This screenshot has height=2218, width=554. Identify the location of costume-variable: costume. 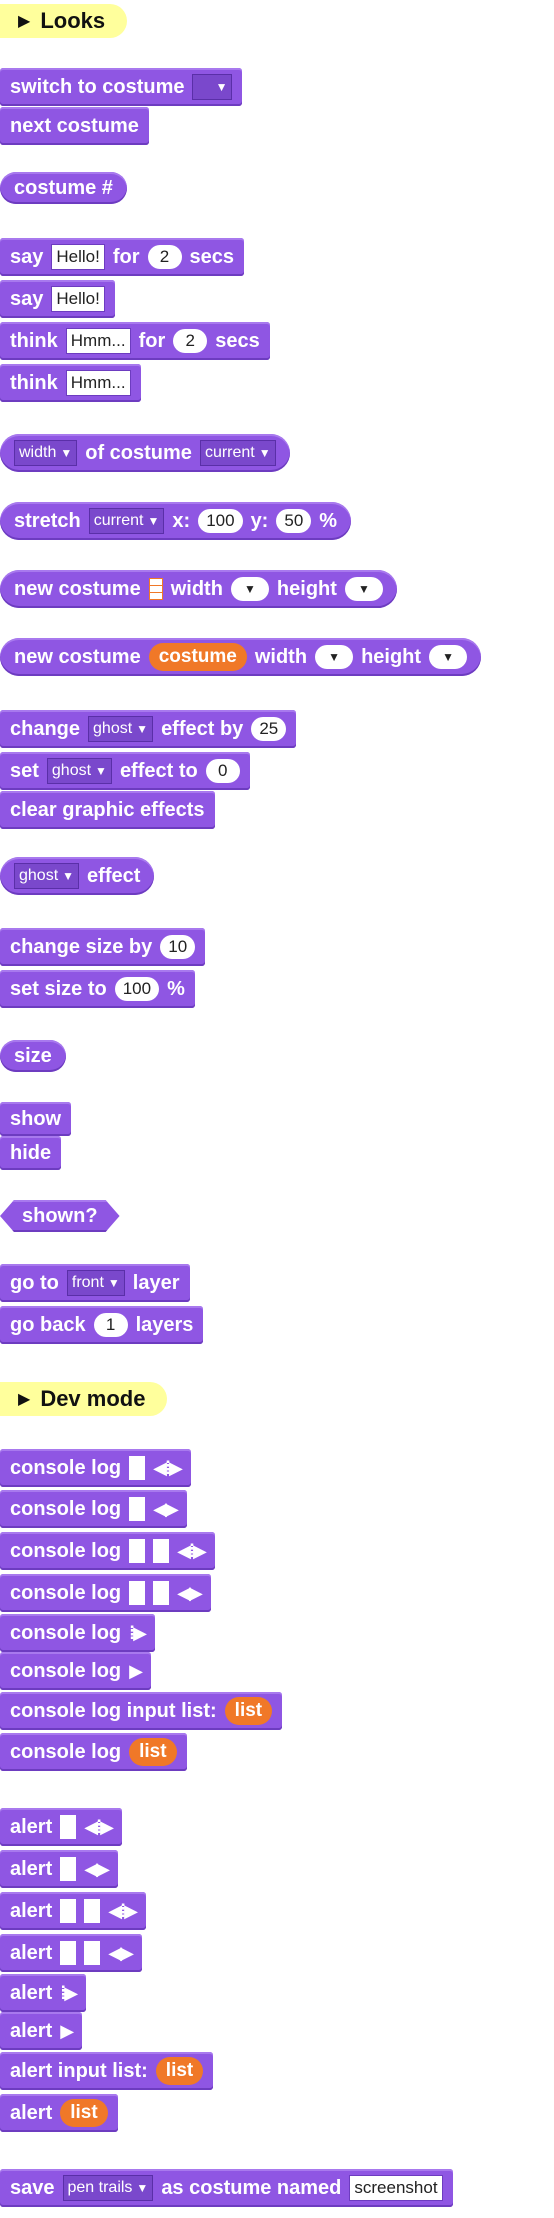
(197, 657).